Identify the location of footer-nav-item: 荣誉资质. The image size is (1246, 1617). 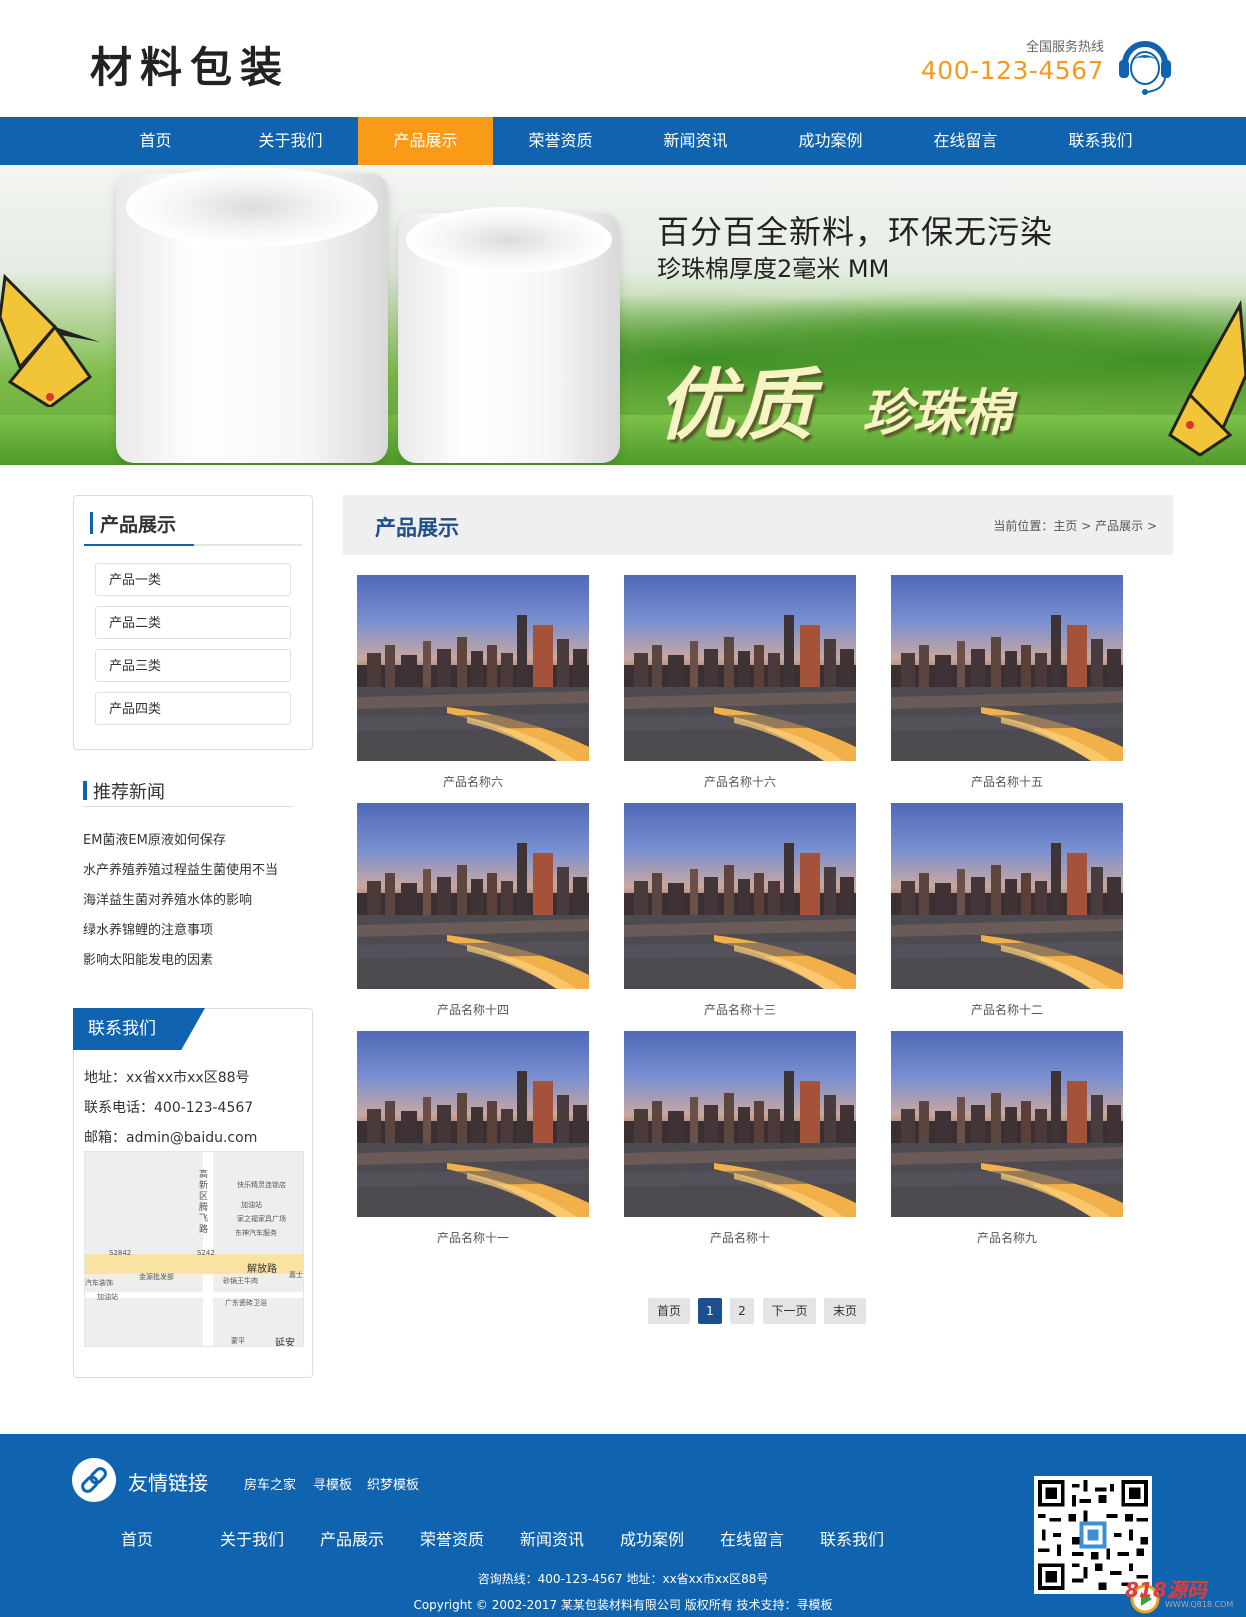
(452, 1538).